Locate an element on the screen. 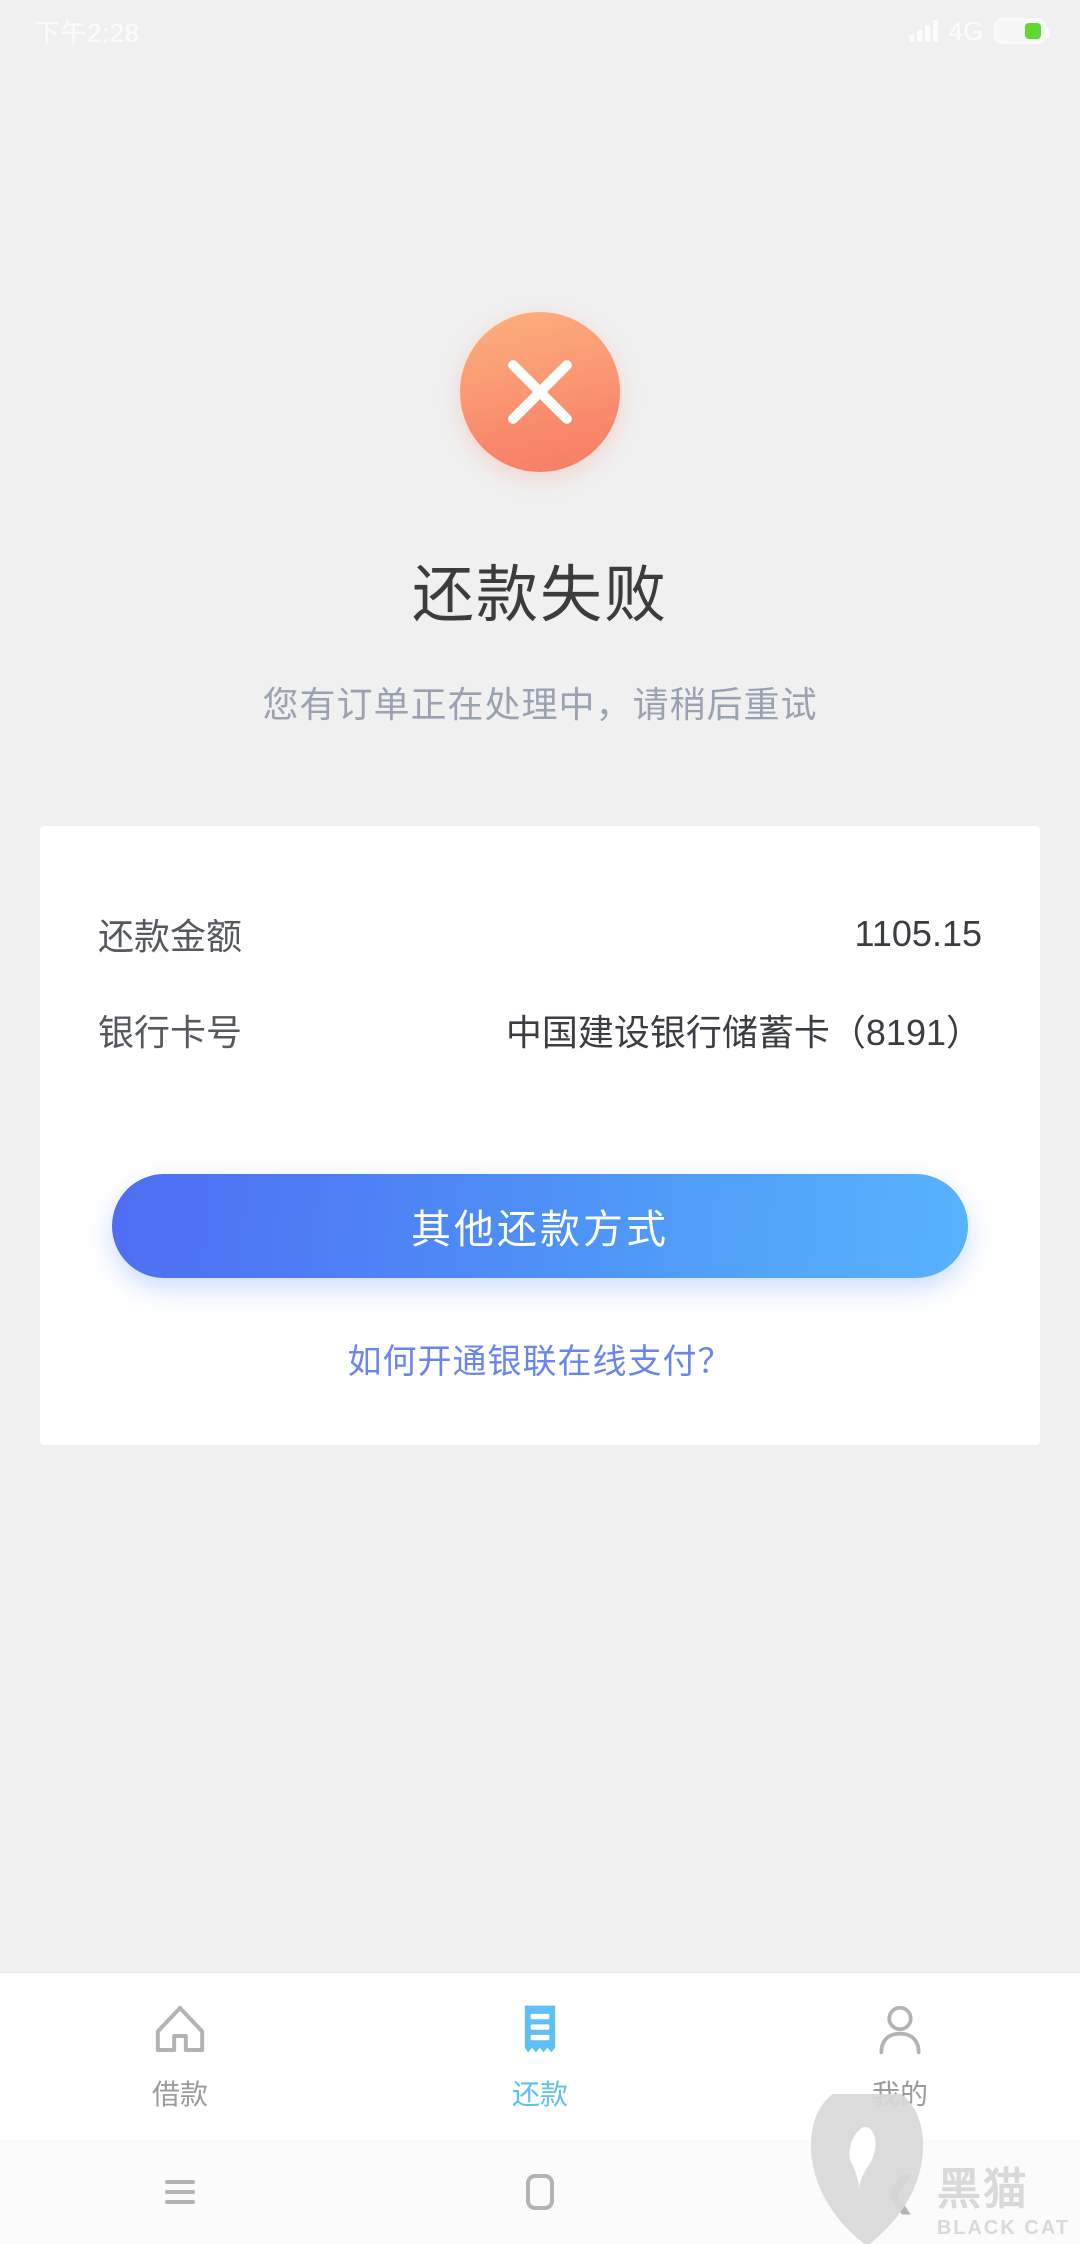 This screenshot has width=1080, height=2244. android-nav-bar: ❮ 黑猫 BLACK CAT is located at coordinates (540, 2169).